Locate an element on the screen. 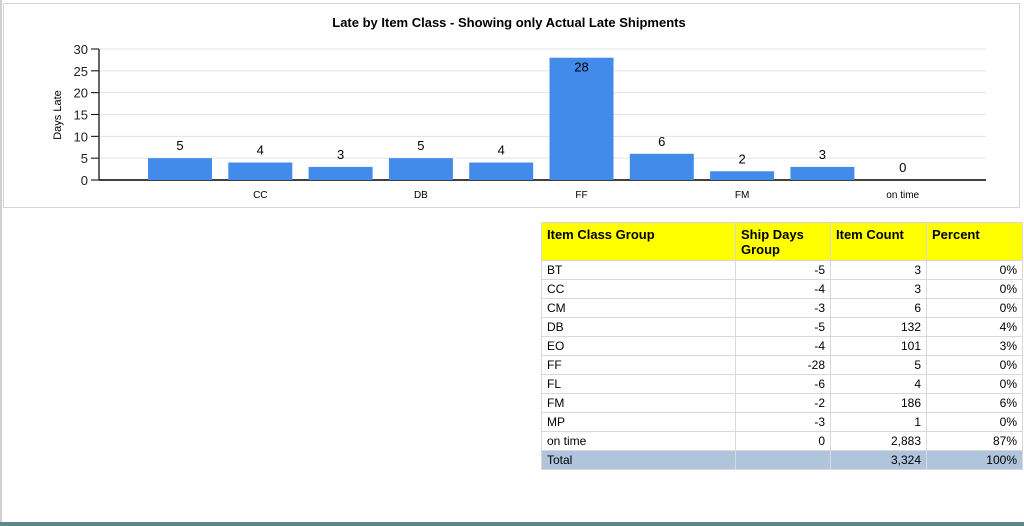  table-row: FM -2 186 6% is located at coordinates (782, 403).